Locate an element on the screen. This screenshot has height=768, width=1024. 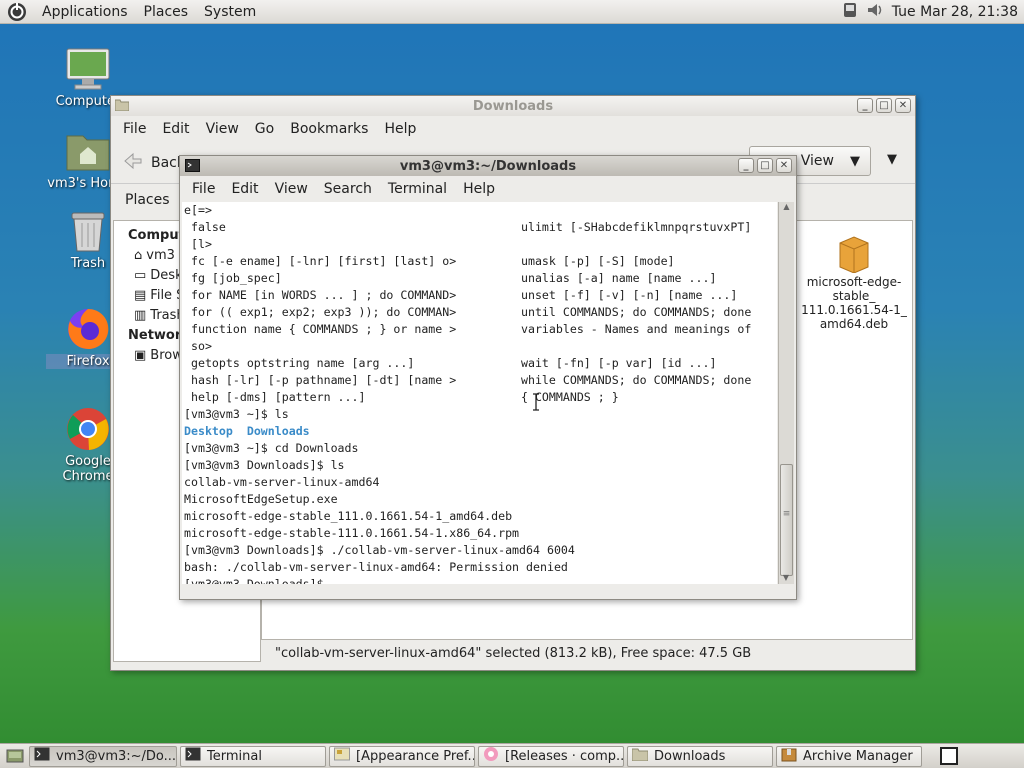
terminal-line: false ulimit [-SHabcdefiklmnpqrstuvxPT] is located at coordinates (480, 227).